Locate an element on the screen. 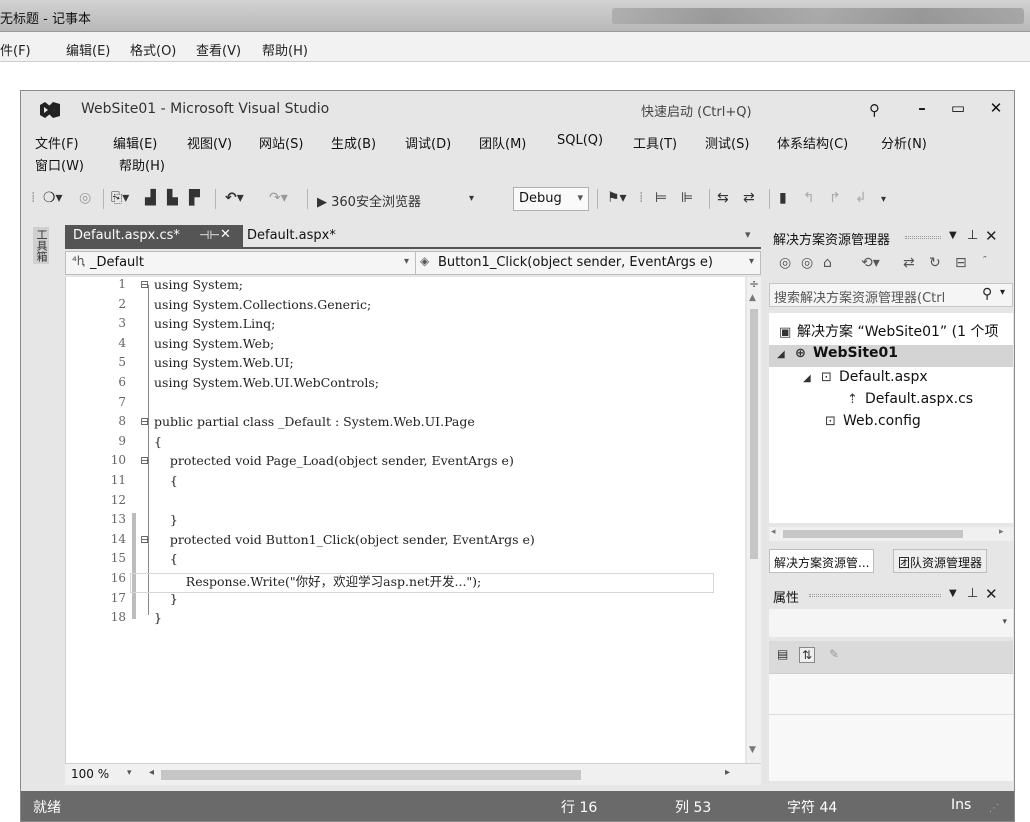 The image size is (1030, 822). notepad-menu-format: 格式(O) is located at coordinates (153, 49).